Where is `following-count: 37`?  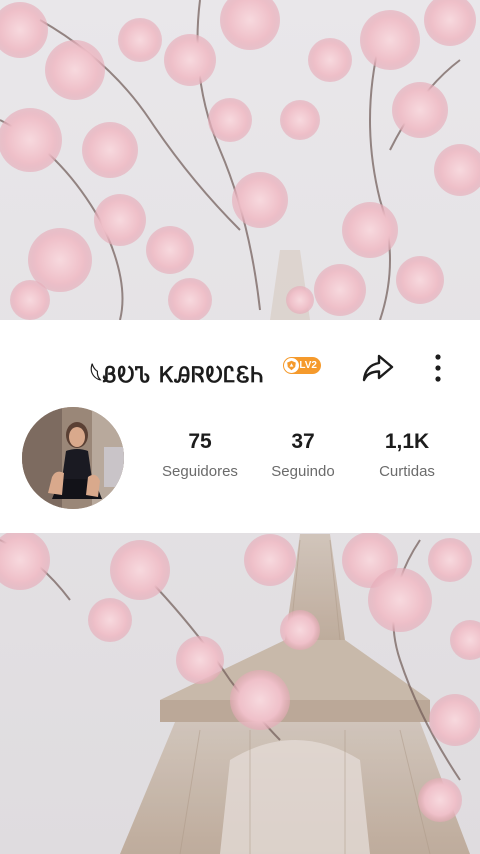
following-count: 37 is located at coordinates (303, 441).